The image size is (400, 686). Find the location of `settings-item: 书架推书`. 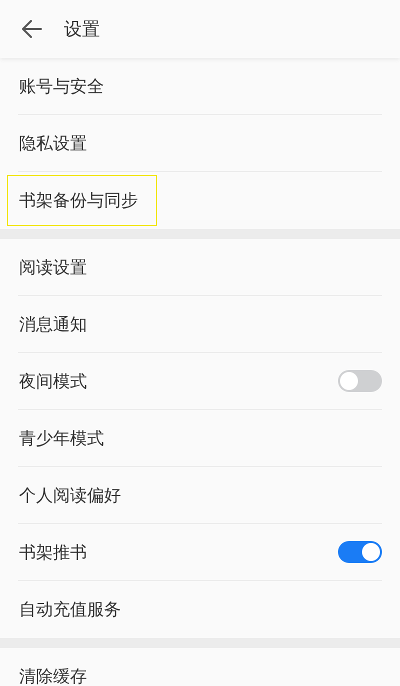

settings-item: 书架推书 is located at coordinates (53, 552).